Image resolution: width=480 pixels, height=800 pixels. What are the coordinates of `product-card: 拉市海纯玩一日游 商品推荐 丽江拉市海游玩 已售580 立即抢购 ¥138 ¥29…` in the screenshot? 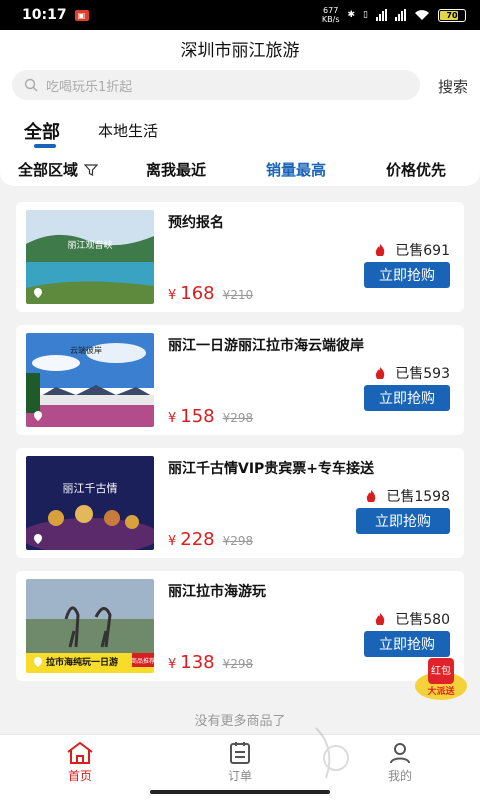 It's located at (240, 626).